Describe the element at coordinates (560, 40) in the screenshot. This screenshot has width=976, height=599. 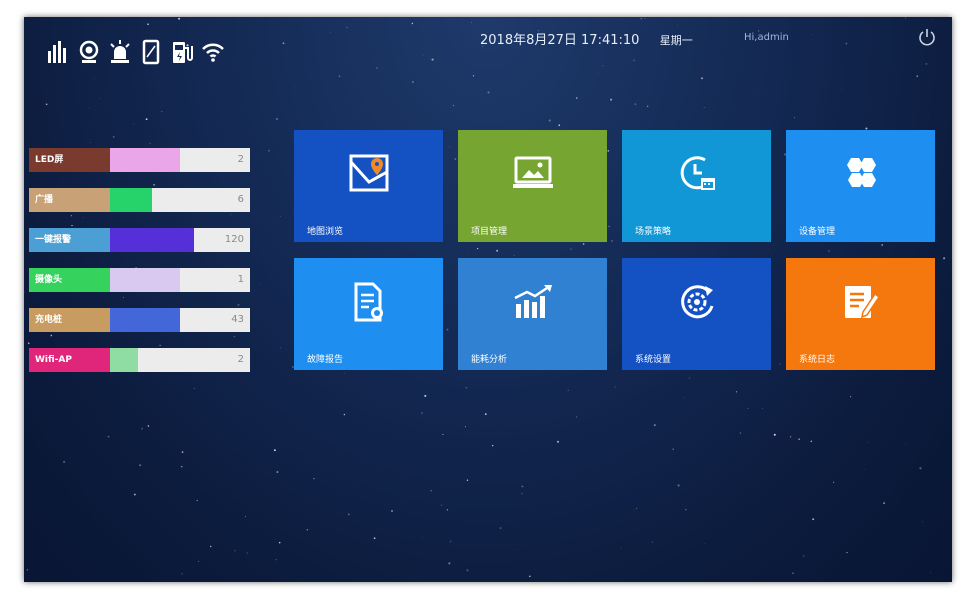
I see `datetime-text: 2018年8月27日 17:41:10` at that location.